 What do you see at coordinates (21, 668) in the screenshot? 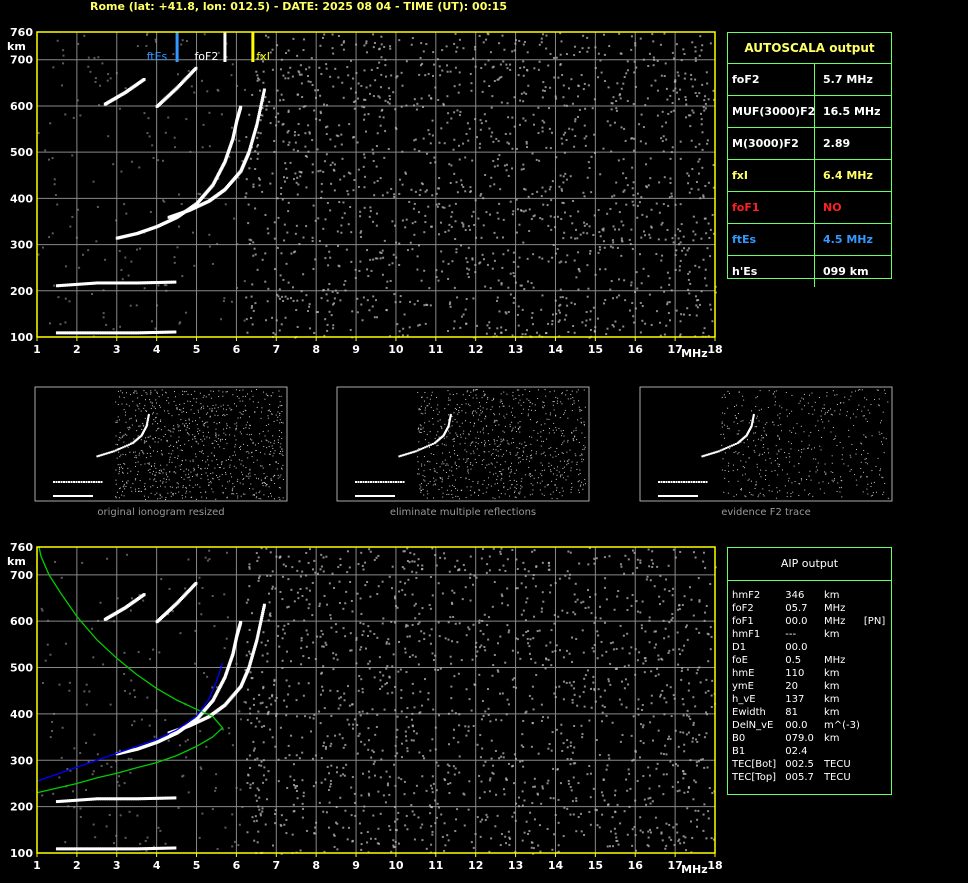
I see `y-tick-label: 500` at bounding box center [21, 668].